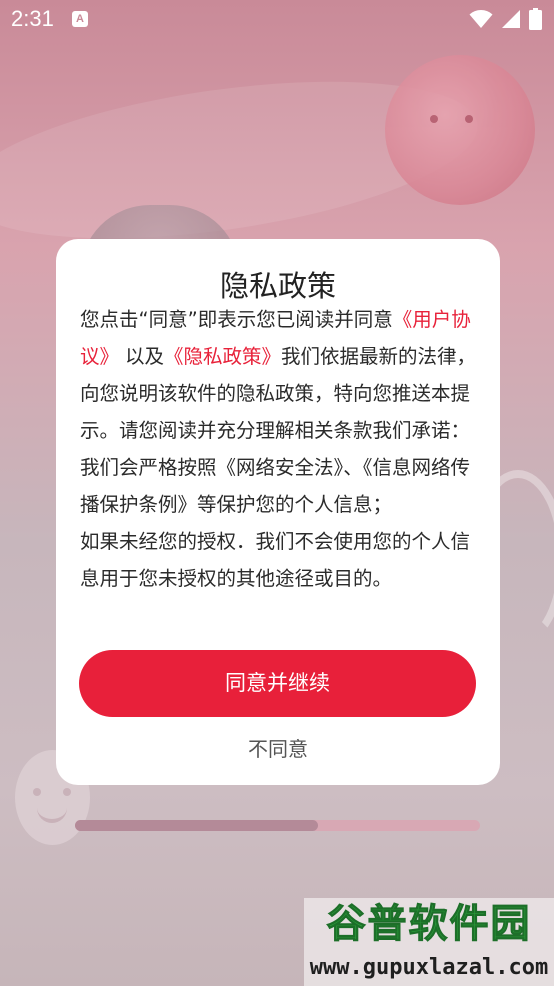 This screenshot has height=986, width=554. Describe the element at coordinates (145, 356) in the screenshot. I see `intro-text-middle: 以及` at that location.